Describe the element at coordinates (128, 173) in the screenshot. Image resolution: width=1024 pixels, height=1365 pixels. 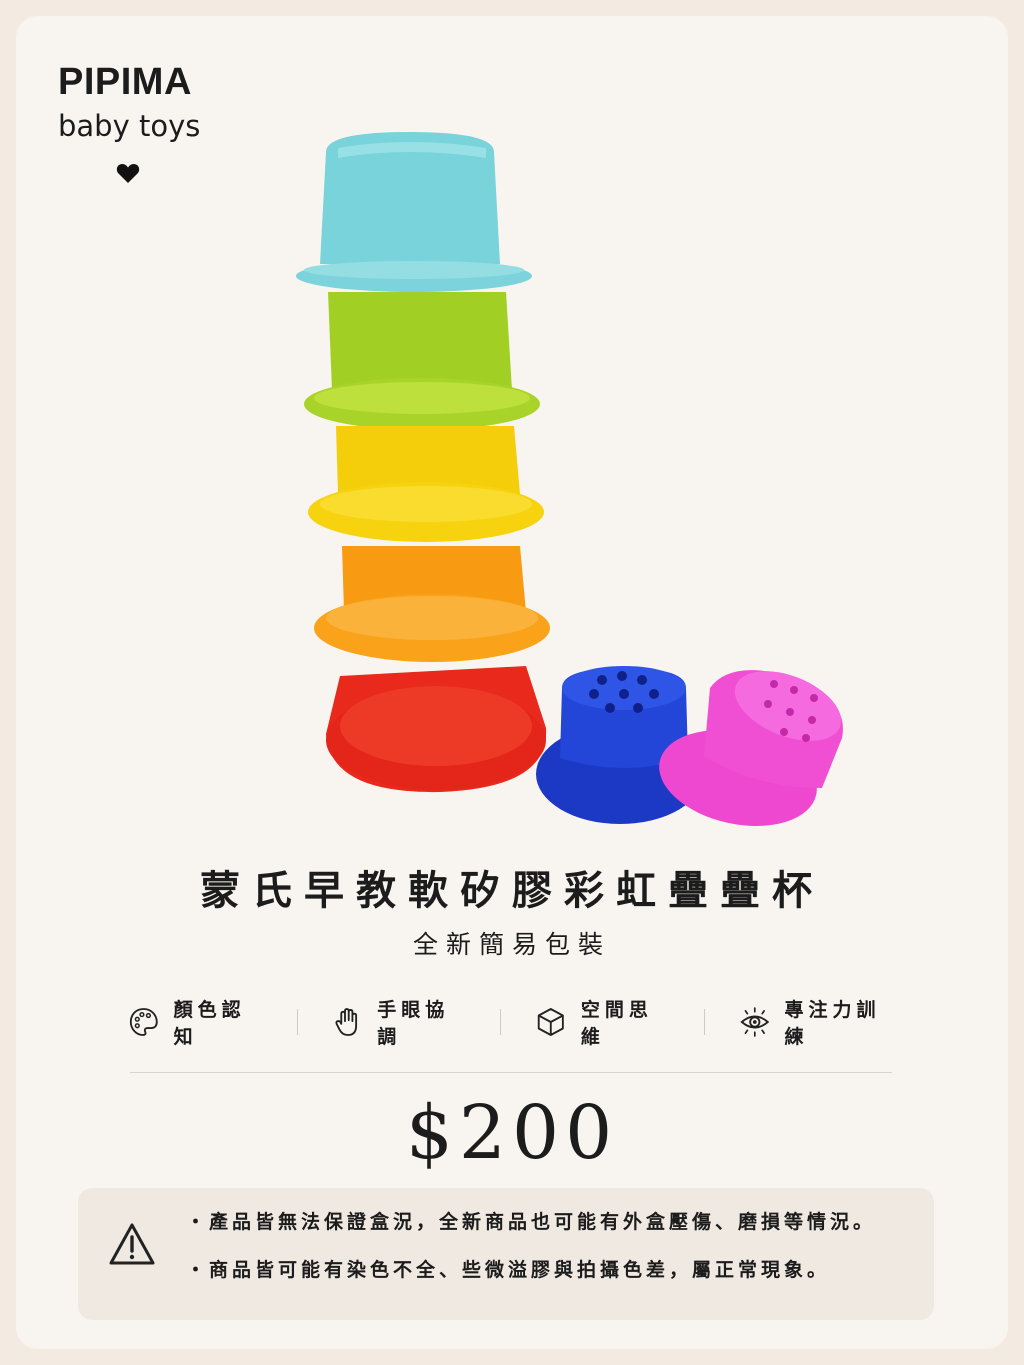
I see `heart-icon` at that location.